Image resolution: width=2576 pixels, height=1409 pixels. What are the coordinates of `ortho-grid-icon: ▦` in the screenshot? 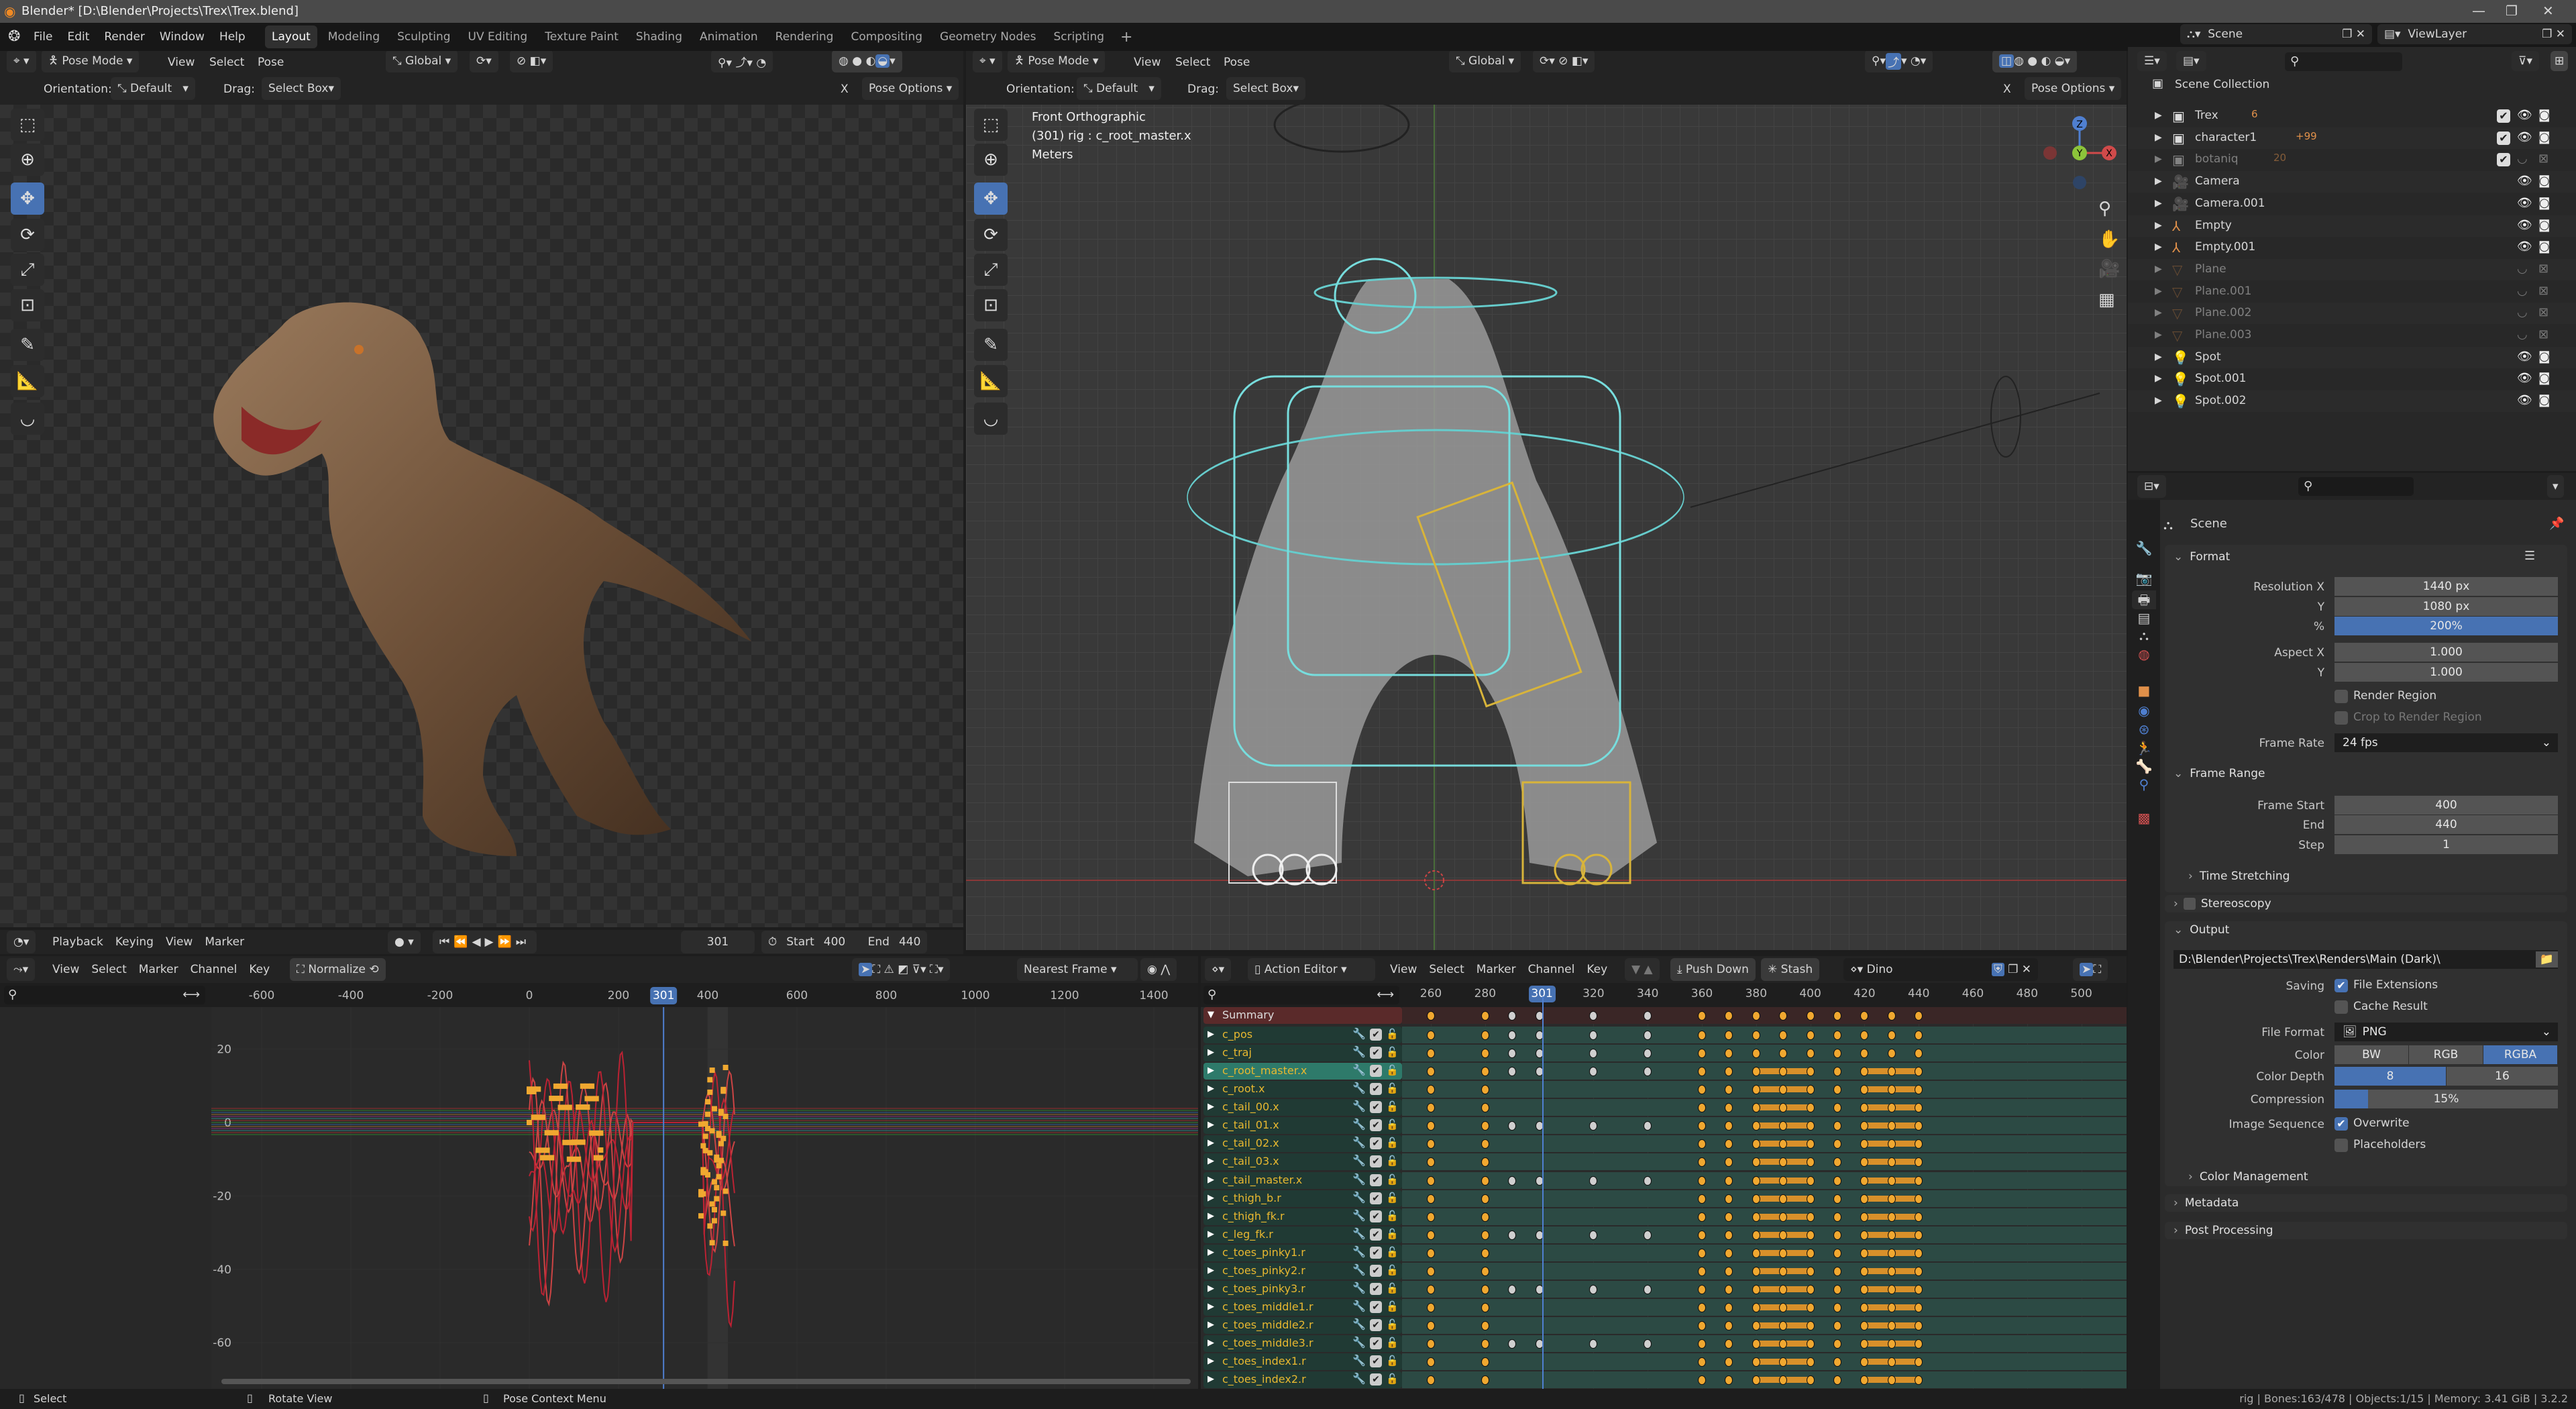 It's located at (2106, 300).